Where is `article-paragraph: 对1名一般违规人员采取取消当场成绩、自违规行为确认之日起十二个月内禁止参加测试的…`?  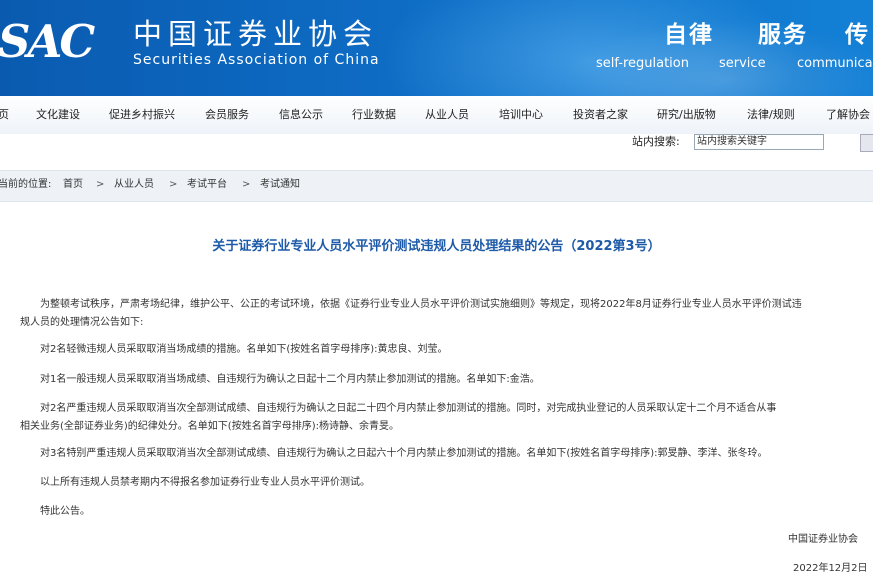
article-paragraph: 对1名一般违规人员采取取消当场成绩、自违规行为确认之日起十二个月内禁止参加测试的… is located at coordinates (290, 379).